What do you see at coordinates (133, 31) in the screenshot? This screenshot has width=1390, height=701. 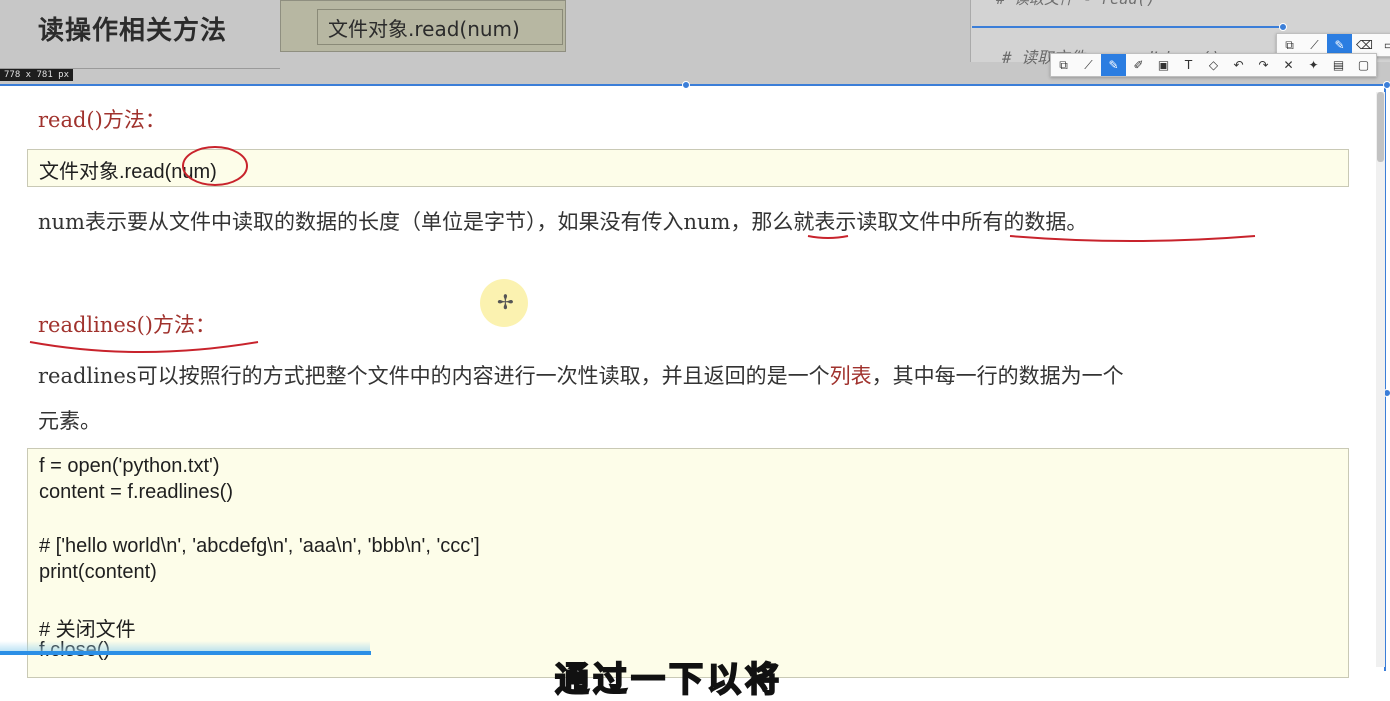 I see `slide-heading: 读操作相关方法` at bounding box center [133, 31].